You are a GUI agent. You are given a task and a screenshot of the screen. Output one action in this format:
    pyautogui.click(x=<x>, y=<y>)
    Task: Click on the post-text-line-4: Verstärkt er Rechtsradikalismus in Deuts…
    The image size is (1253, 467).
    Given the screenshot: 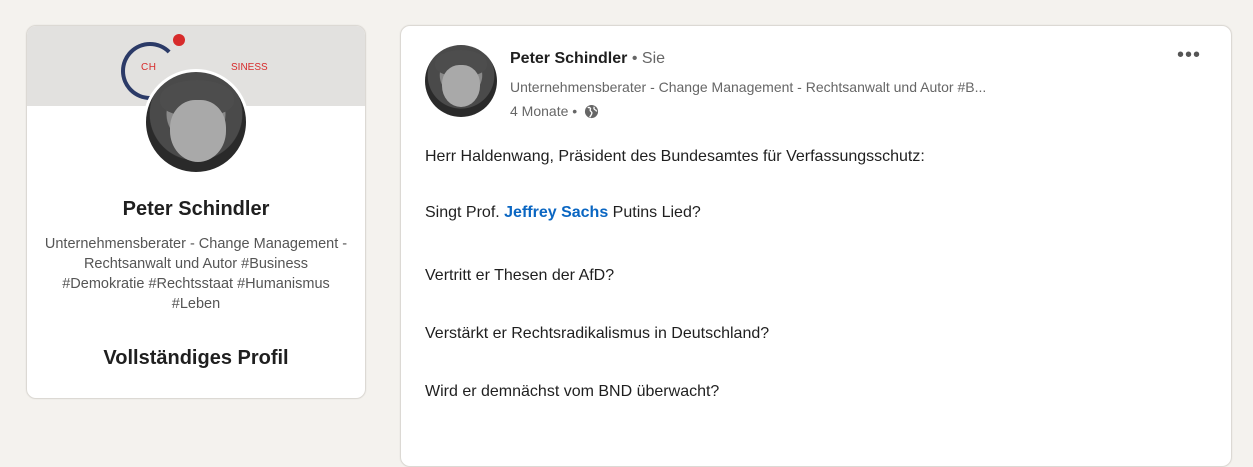 What is the action you would take?
    pyautogui.click(x=597, y=333)
    